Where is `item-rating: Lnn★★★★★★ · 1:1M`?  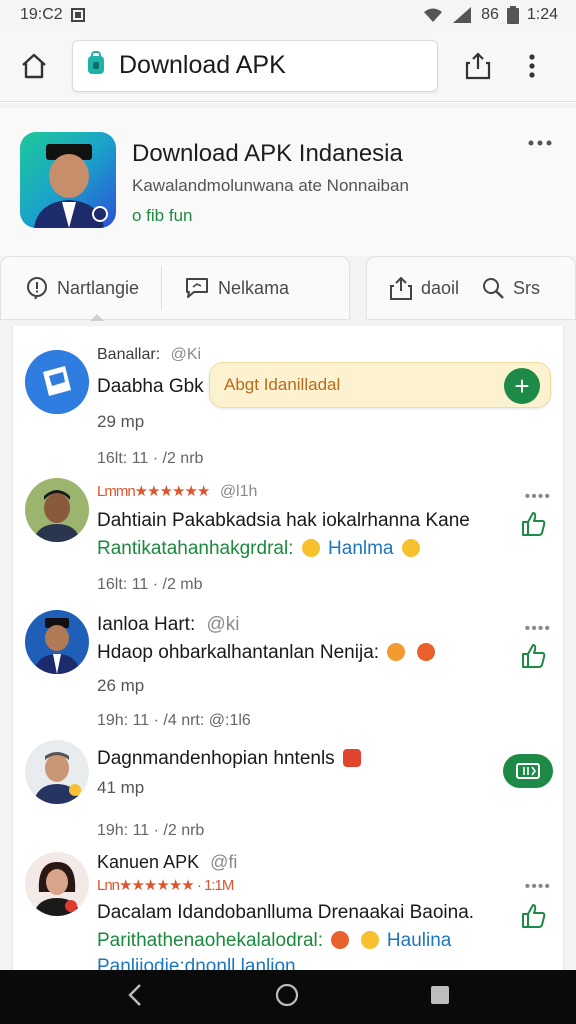
item-rating: Lnn★★★★★★ · 1:1M is located at coordinates (165, 885).